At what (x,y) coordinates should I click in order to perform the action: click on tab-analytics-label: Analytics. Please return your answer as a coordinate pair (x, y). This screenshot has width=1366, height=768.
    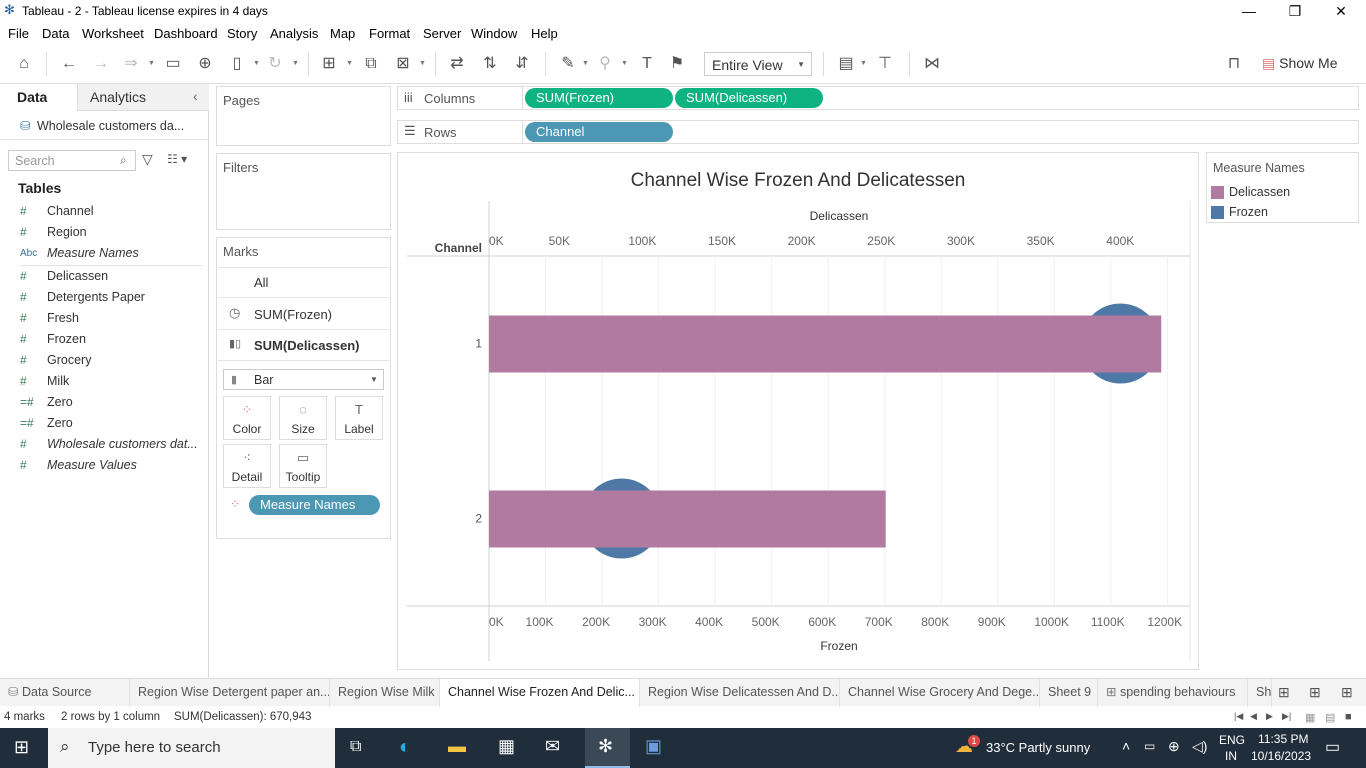
    Looking at the image, I should click on (118, 97).